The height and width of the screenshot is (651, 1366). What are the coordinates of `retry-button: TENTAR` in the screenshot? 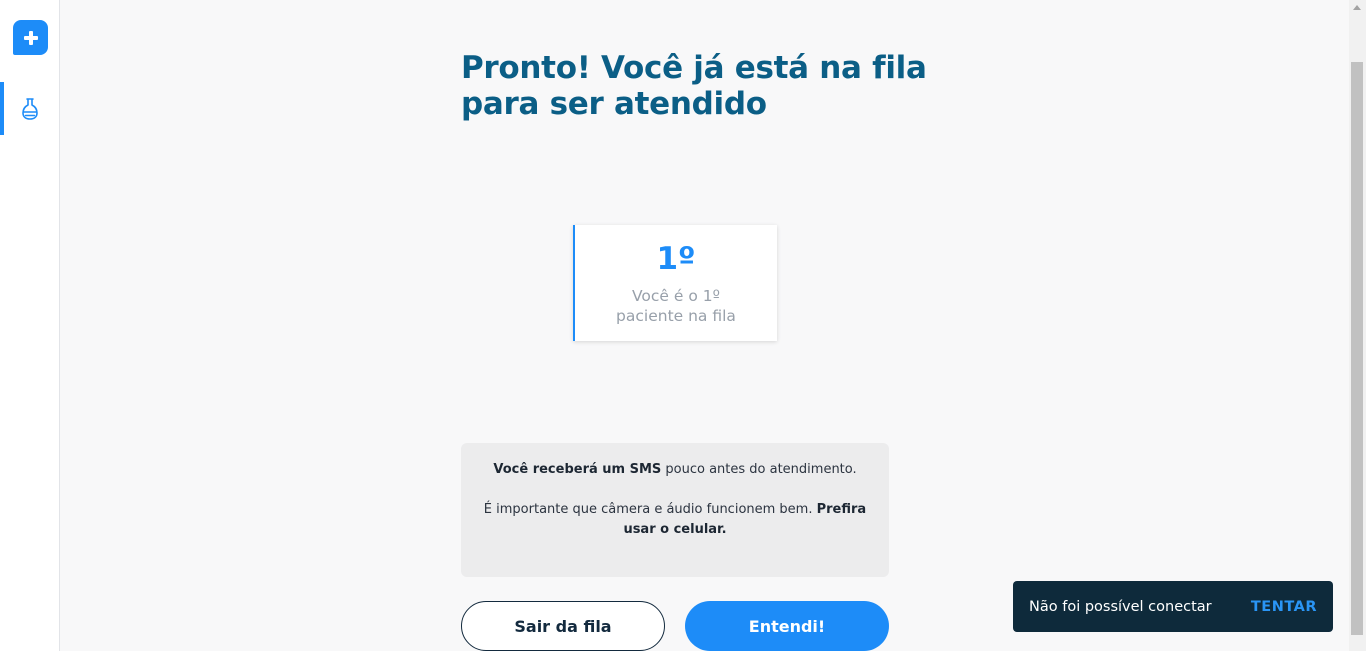 It's located at (1284, 607).